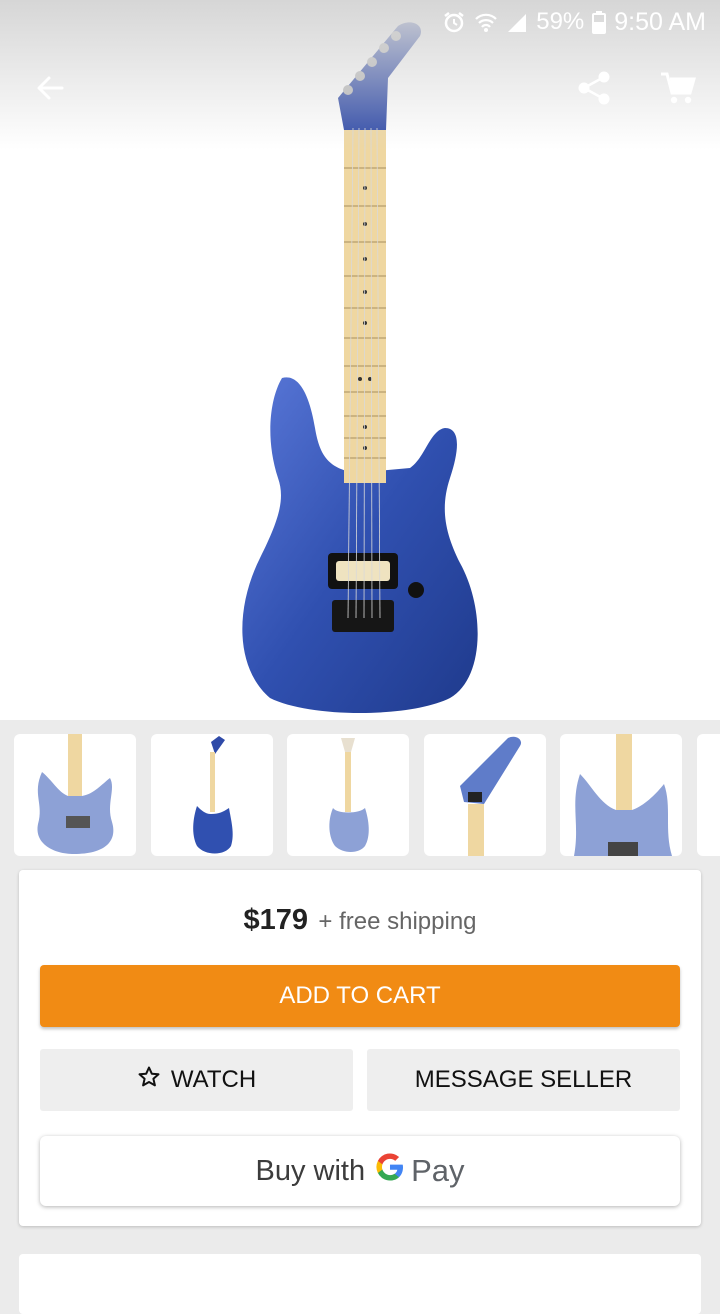 The width and height of the screenshot is (720, 1314). I want to click on message-seller-button: MESSAGE SELLER, so click(523, 1080).